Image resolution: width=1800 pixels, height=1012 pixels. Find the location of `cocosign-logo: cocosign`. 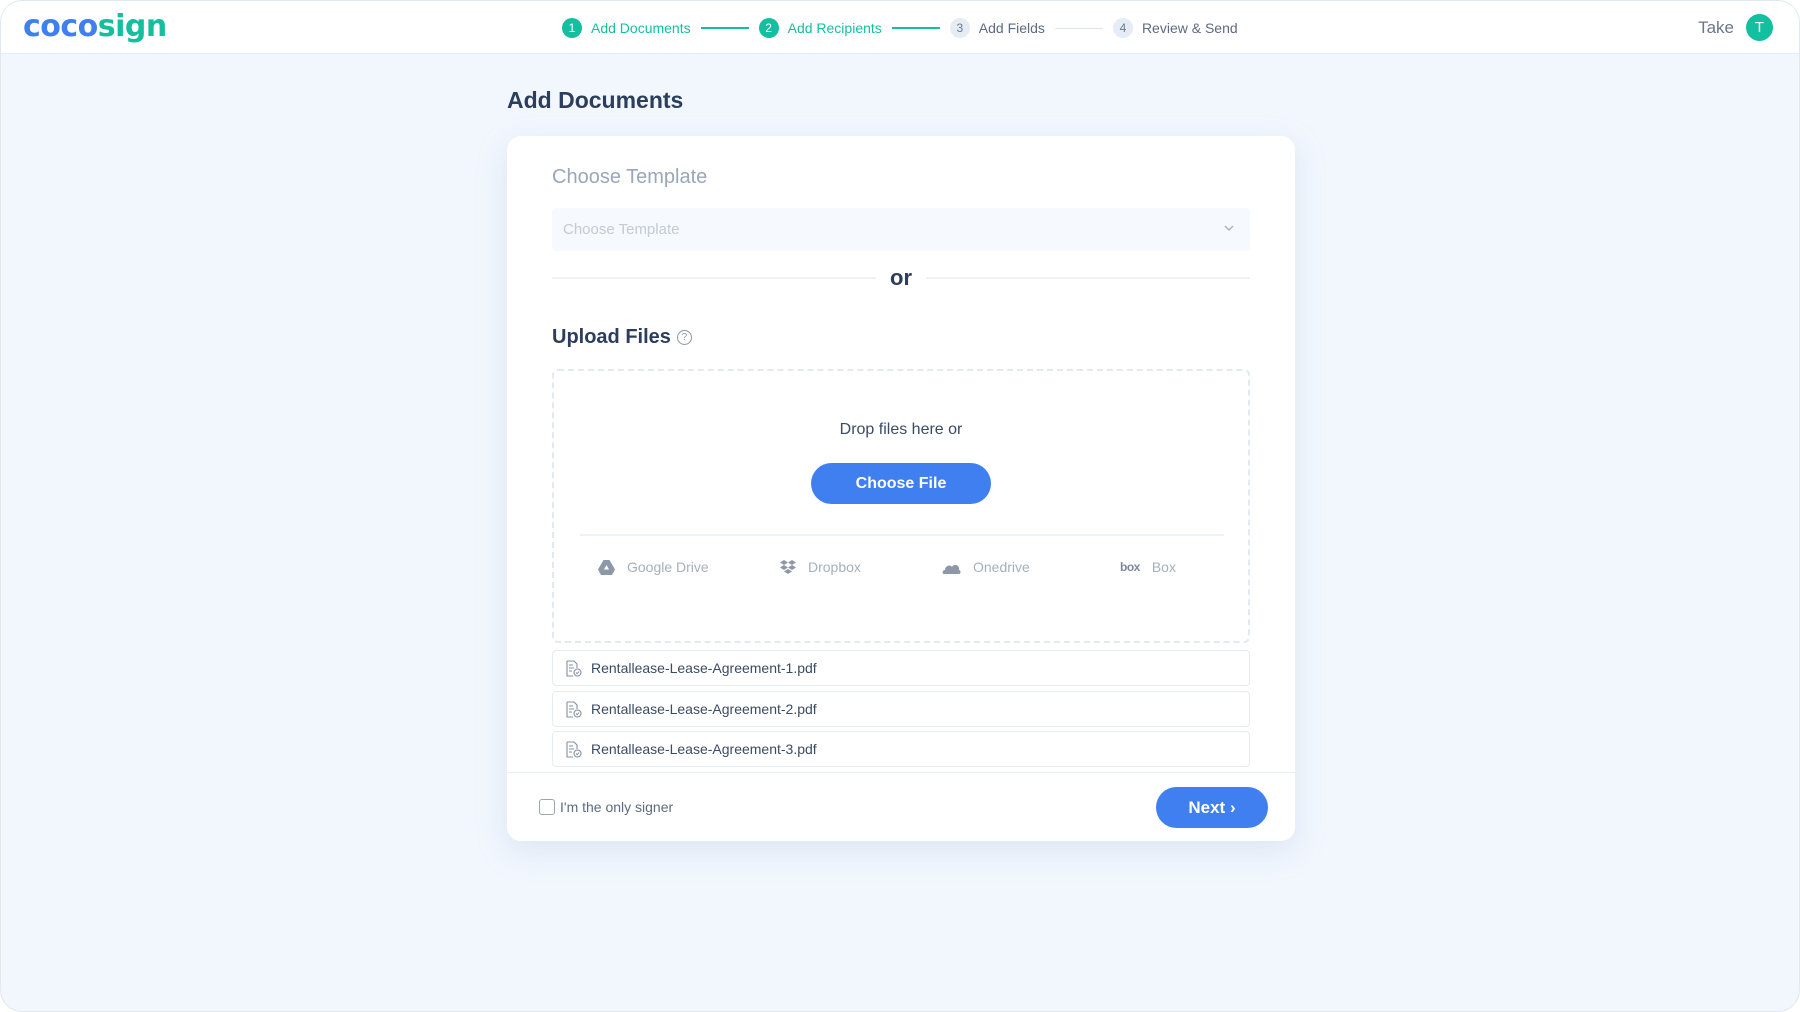

cocosign-logo: cocosign is located at coordinates (95, 26).